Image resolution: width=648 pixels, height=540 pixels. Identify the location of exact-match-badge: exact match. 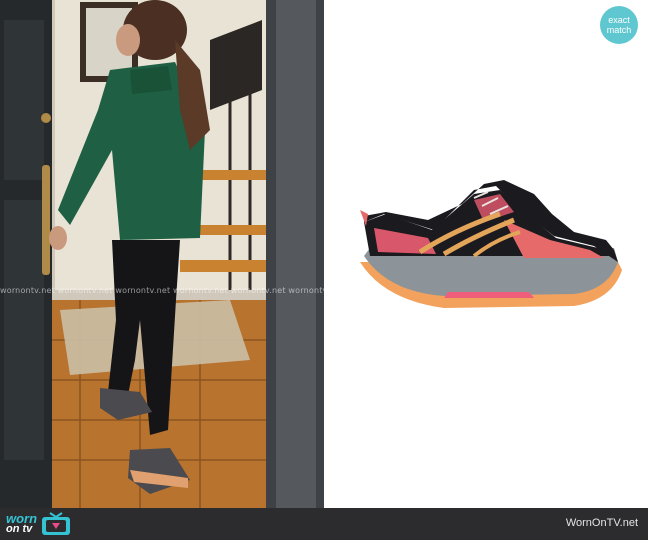
(619, 25).